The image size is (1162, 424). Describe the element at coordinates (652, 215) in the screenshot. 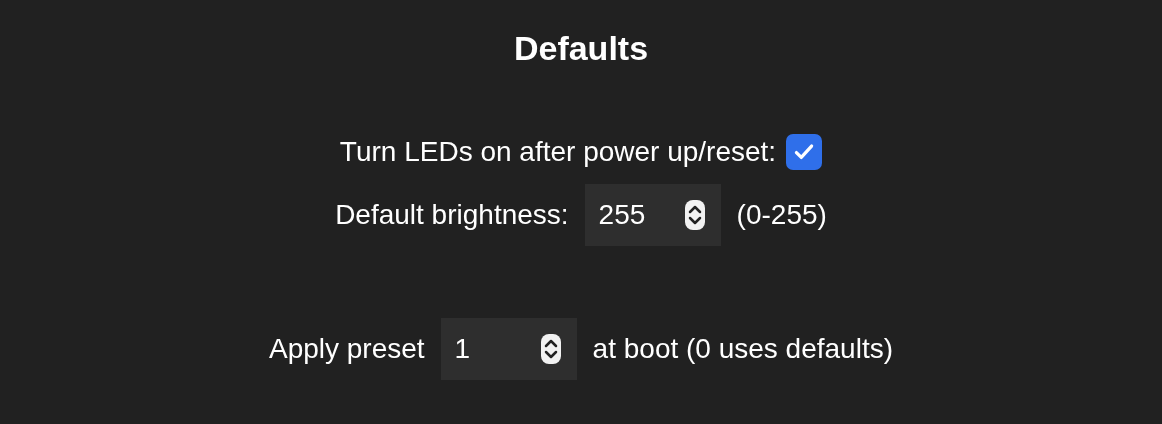

I see `number-field: 255` at that location.